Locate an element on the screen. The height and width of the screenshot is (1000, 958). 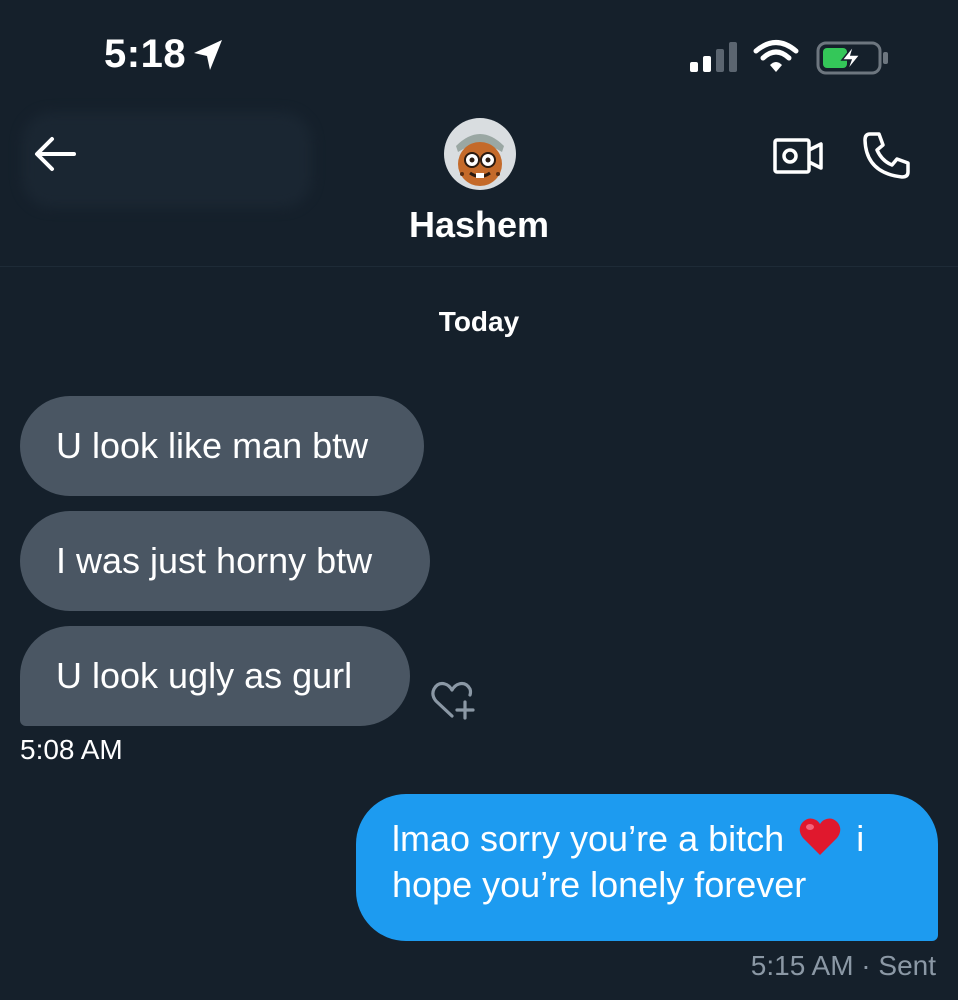
back-button is located at coordinates (55, 154).